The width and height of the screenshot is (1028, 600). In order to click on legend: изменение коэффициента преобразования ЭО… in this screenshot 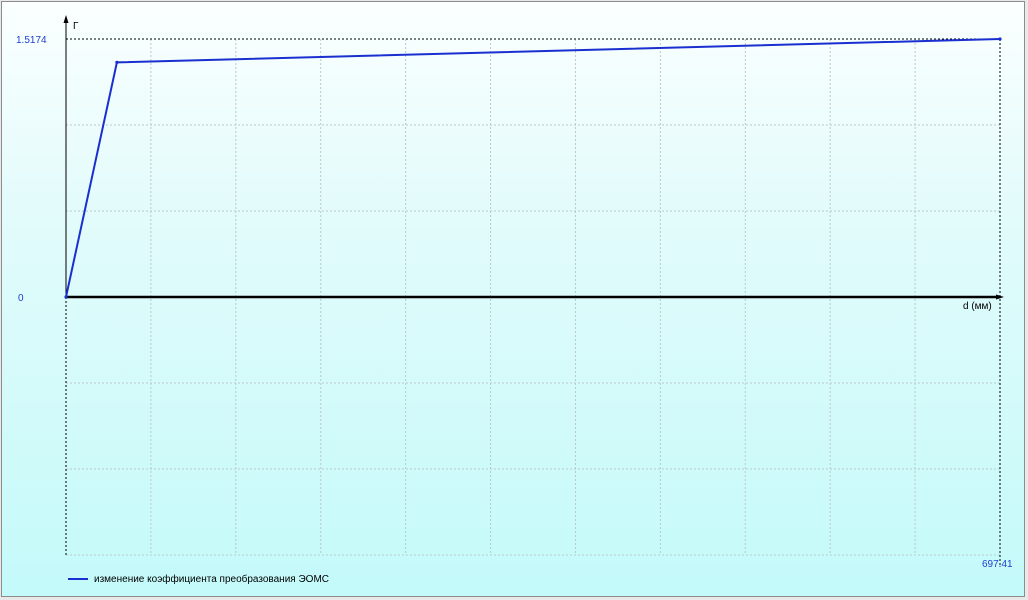, I will do `click(198, 579)`.